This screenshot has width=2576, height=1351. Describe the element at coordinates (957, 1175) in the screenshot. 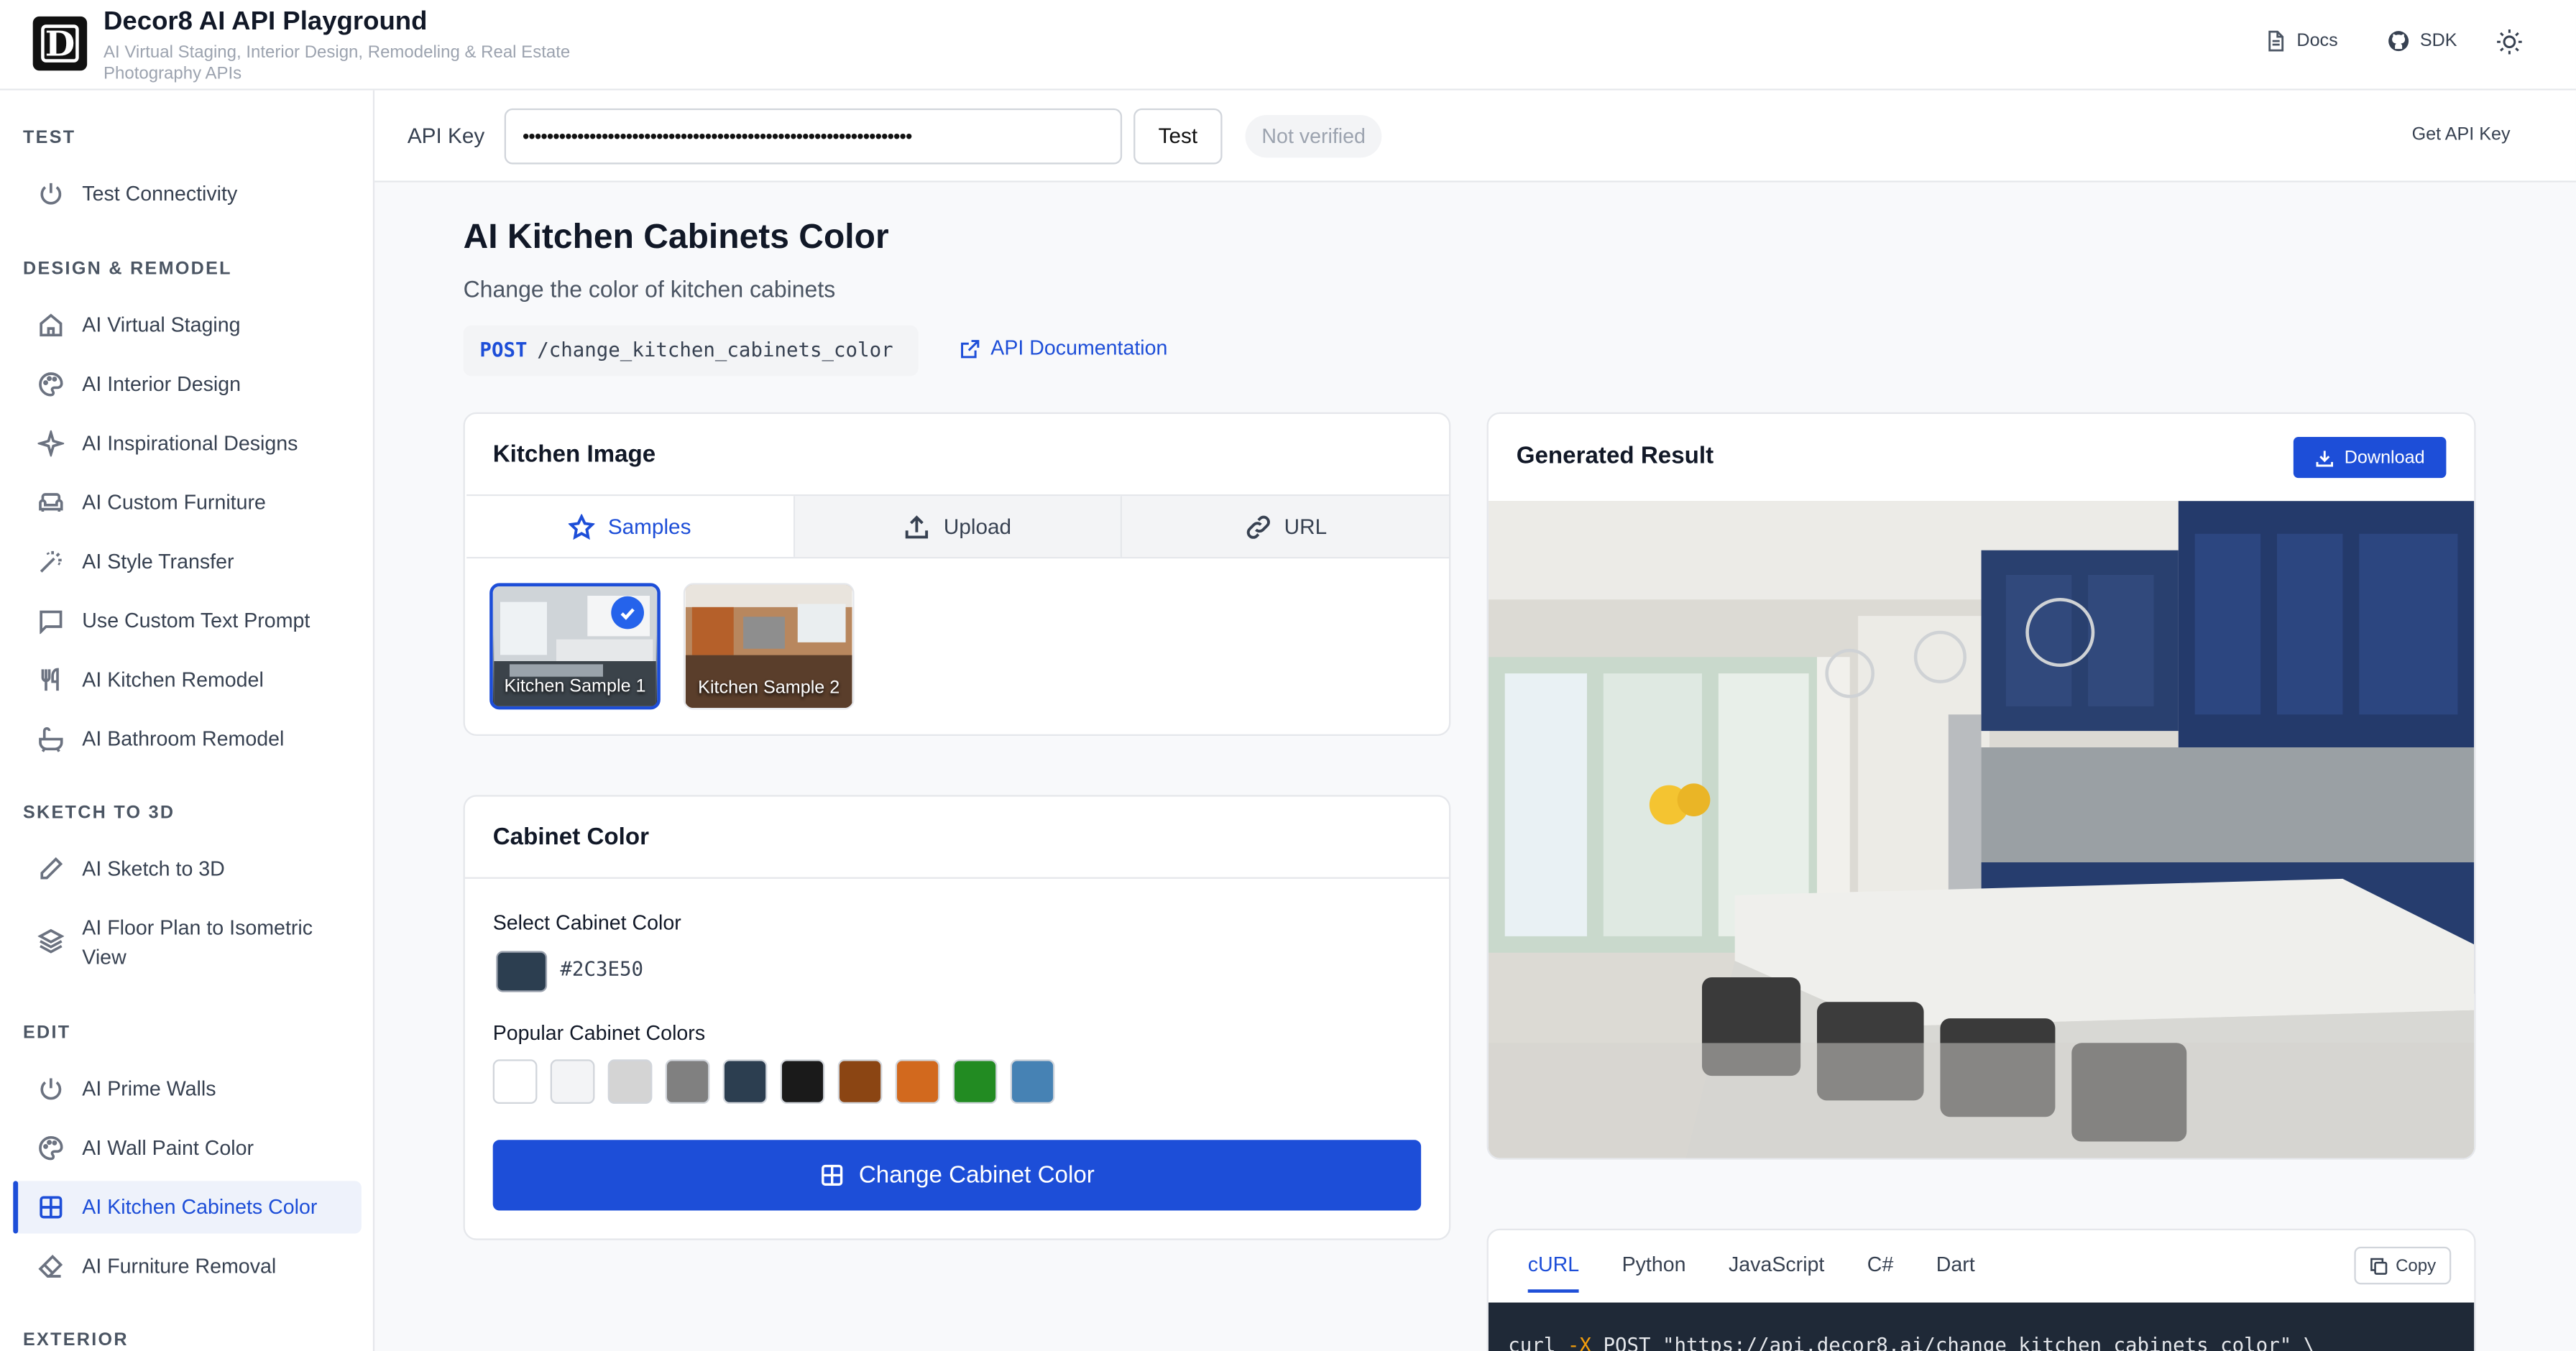

I see `change-cabinet-color-button: Change Cabinet Color` at that location.